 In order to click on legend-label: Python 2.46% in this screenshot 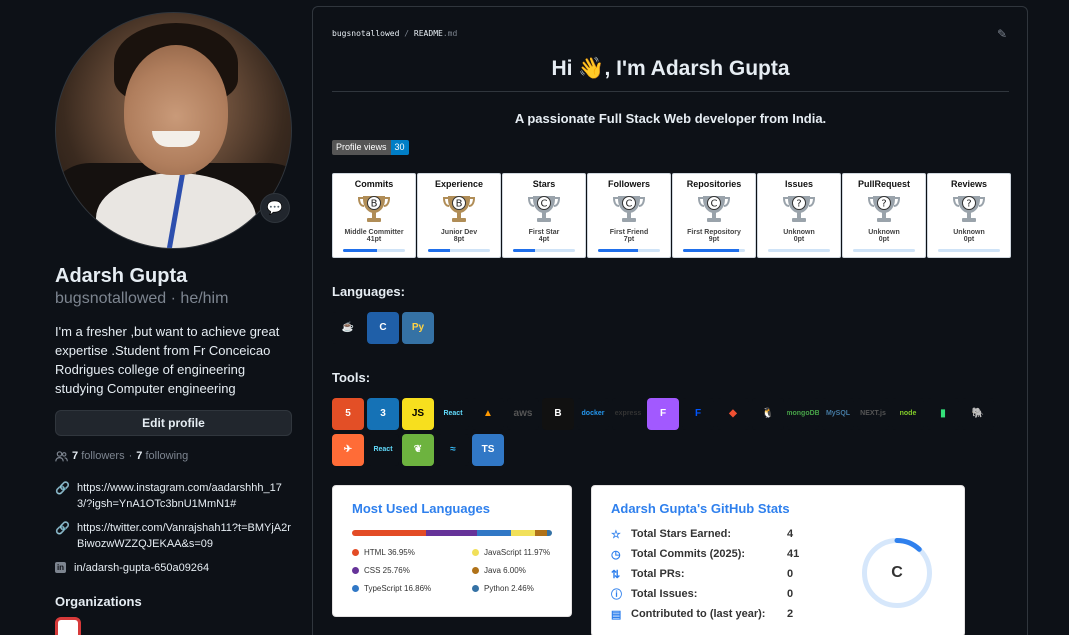, I will do `click(509, 588)`.